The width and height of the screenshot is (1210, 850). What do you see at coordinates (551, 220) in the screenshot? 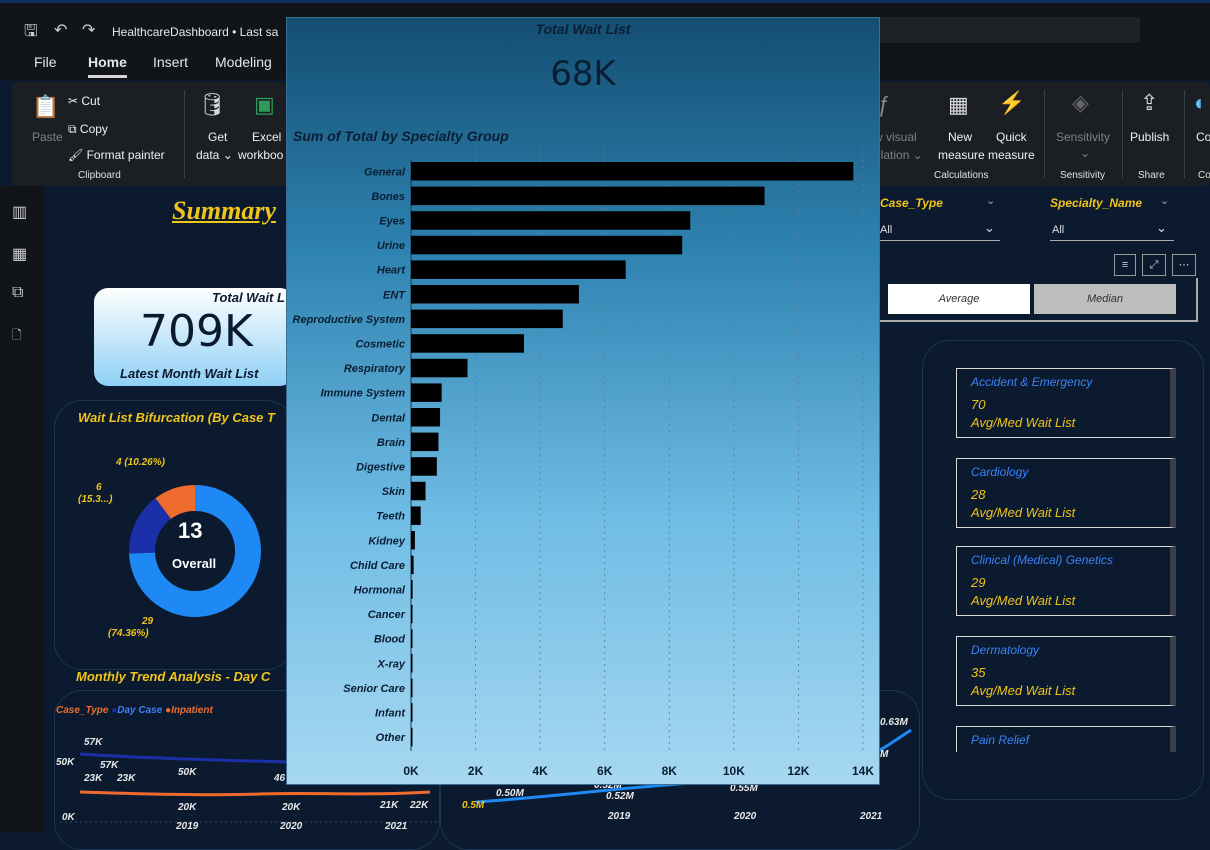
I see `bar-eyes` at bounding box center [551, 220].